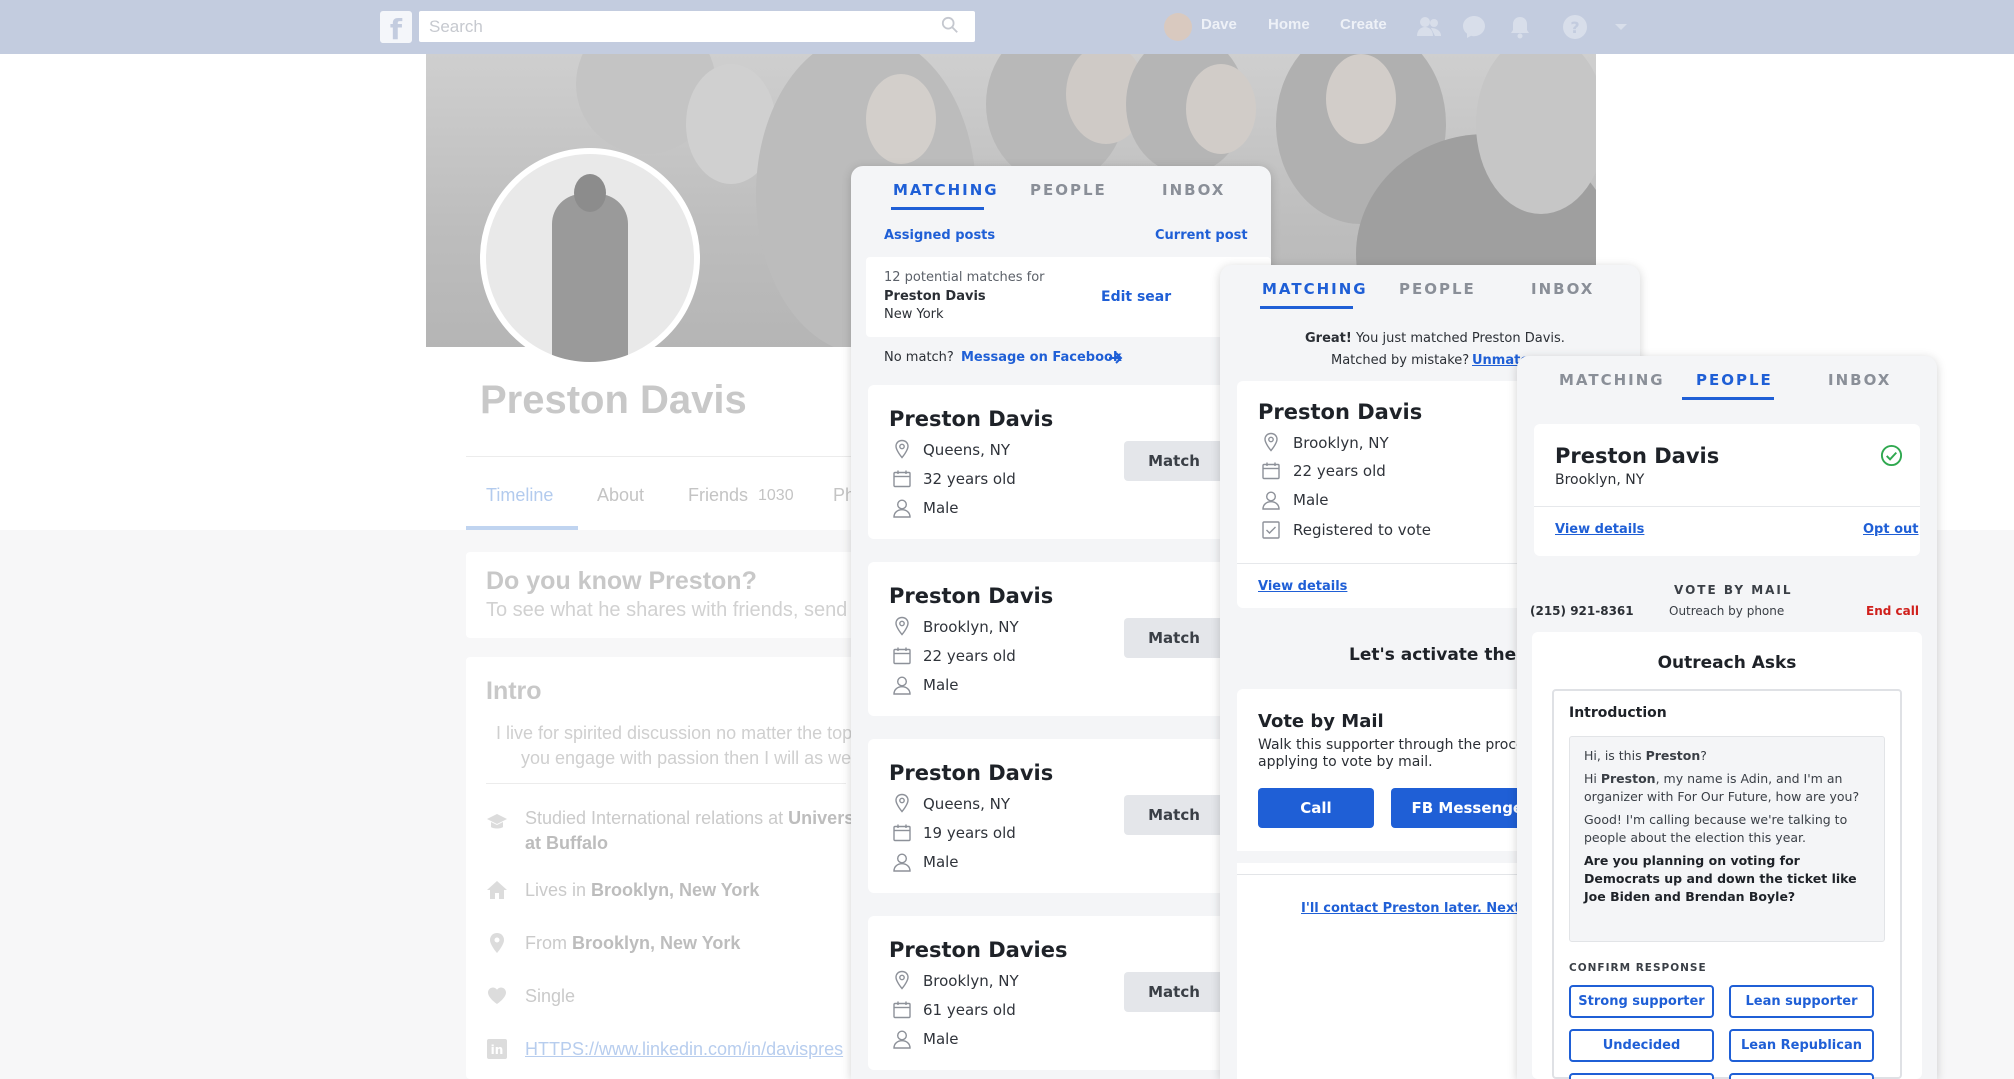 This screenshot has width=2014, height=1079. Describe the element at coordinates (1474, 27) in the screenshot. I see `messenger-icon` at that location.